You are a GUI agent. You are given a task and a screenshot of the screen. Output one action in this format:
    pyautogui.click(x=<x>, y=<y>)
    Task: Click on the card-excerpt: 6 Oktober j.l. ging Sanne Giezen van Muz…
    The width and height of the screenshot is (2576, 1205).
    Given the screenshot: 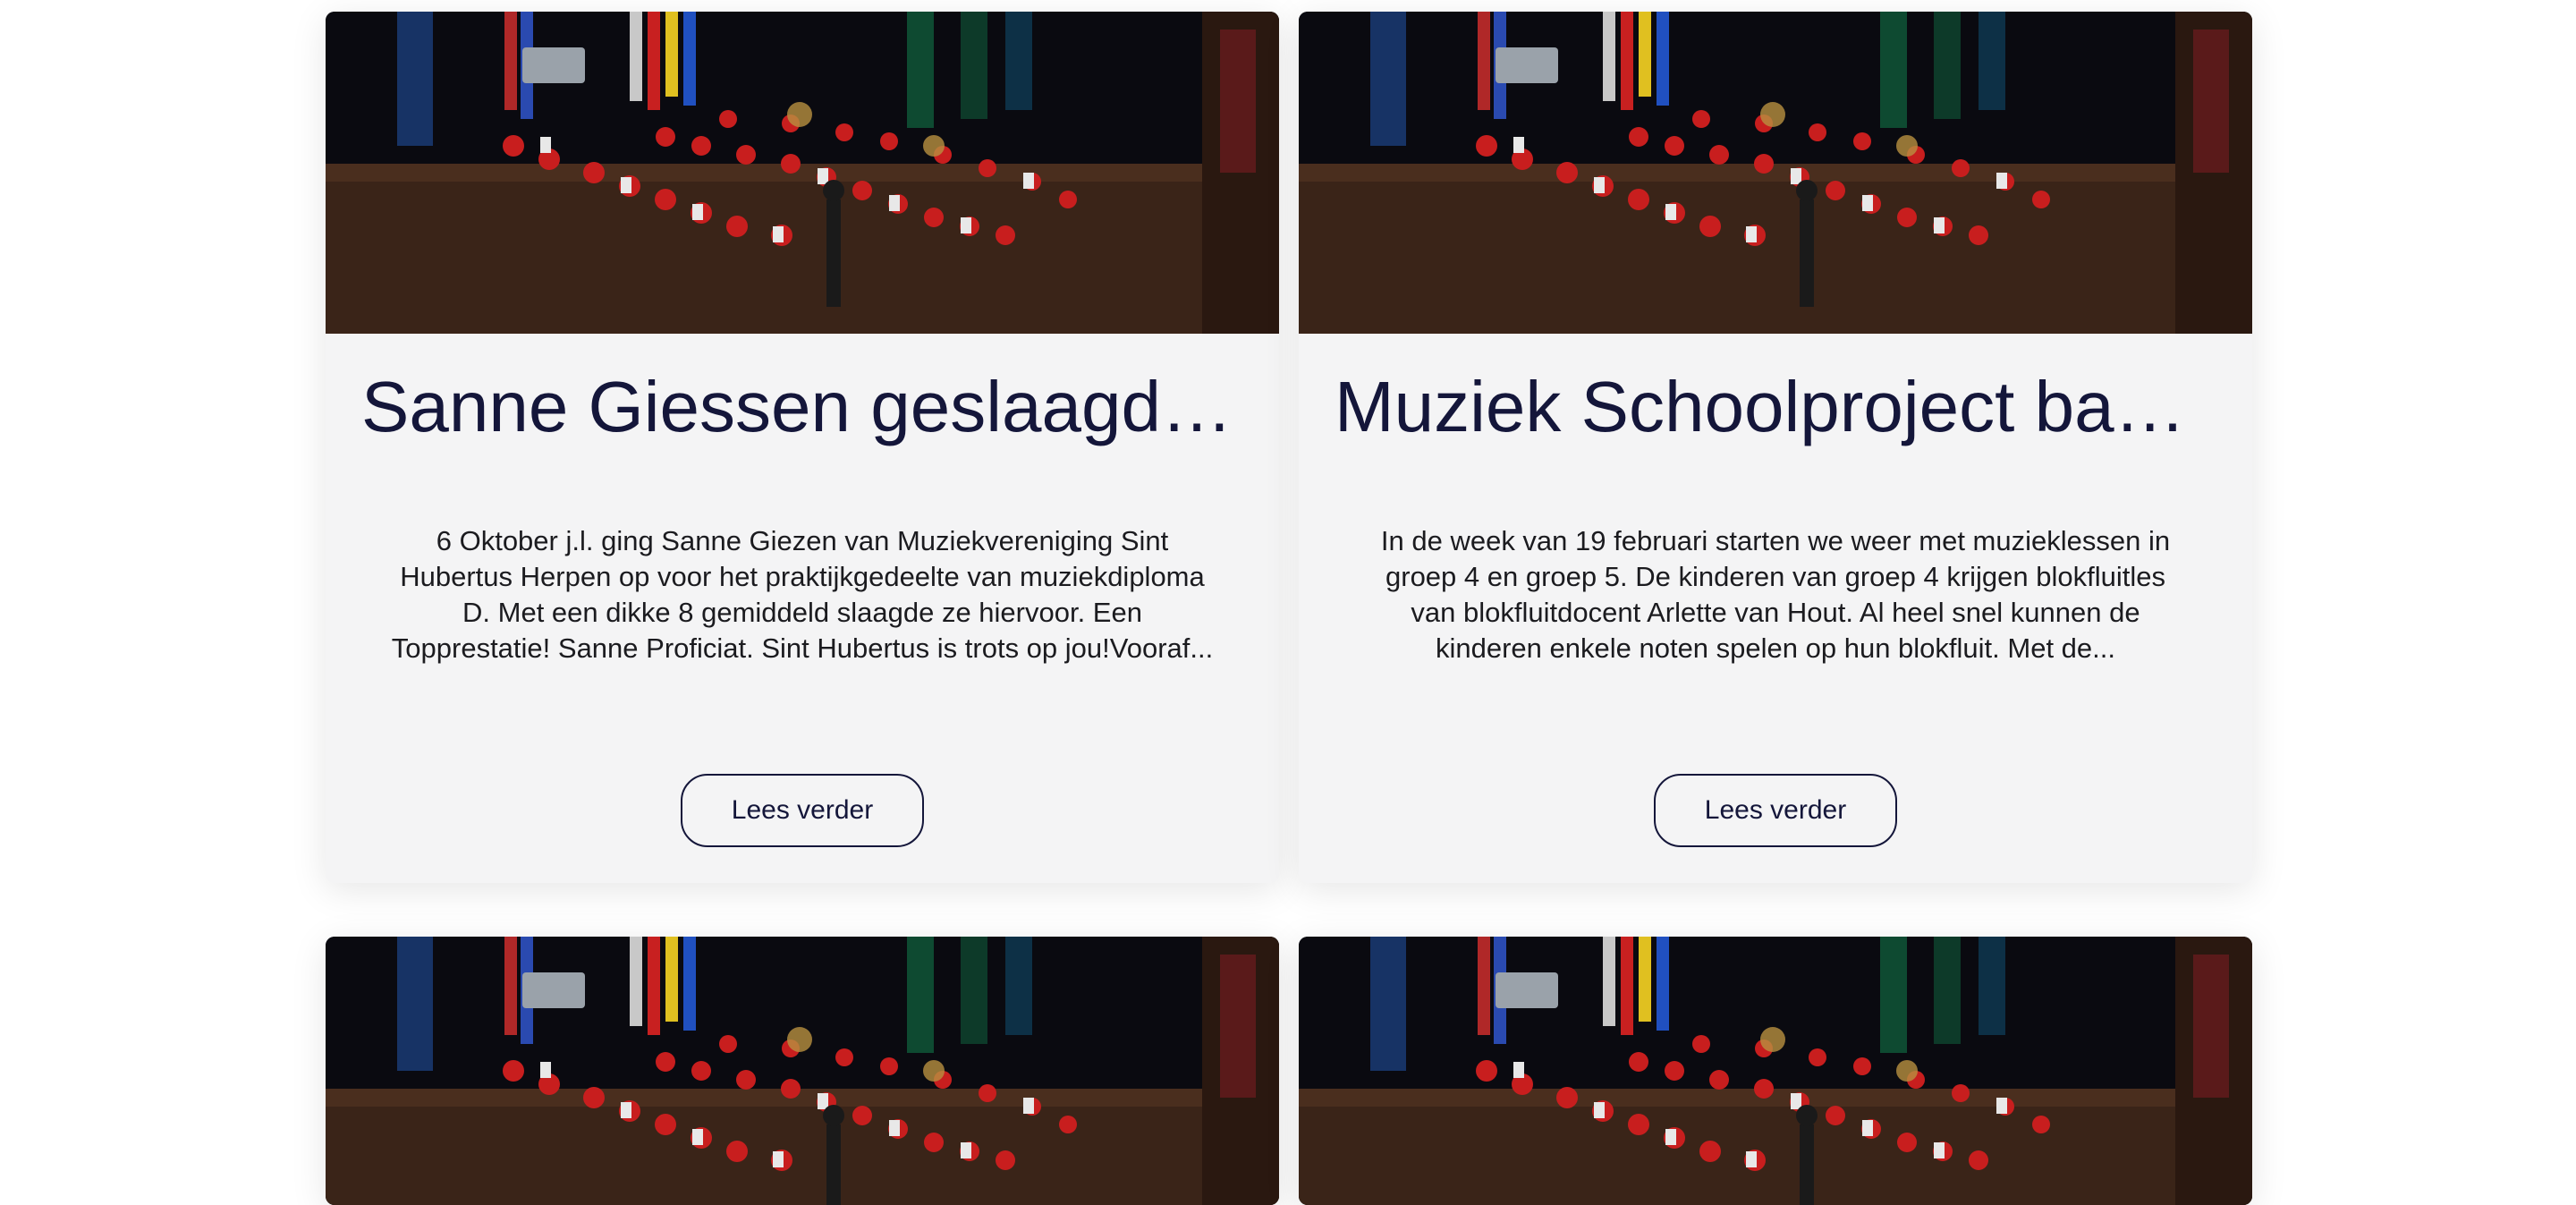 What is the action you would take?
    pyautogui.click(x=802, y=594)
    